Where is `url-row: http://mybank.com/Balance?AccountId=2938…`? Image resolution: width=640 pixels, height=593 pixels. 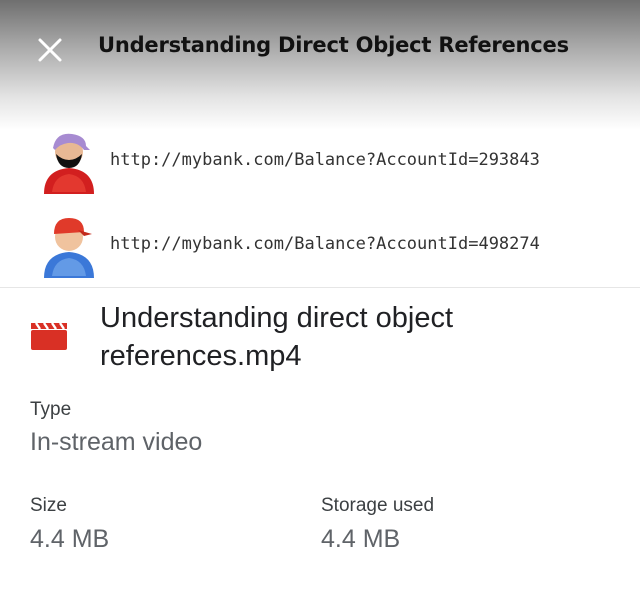
url-row: http://mybank.com/Balance?AccountId=2938… is located at coordinates (338, 161).